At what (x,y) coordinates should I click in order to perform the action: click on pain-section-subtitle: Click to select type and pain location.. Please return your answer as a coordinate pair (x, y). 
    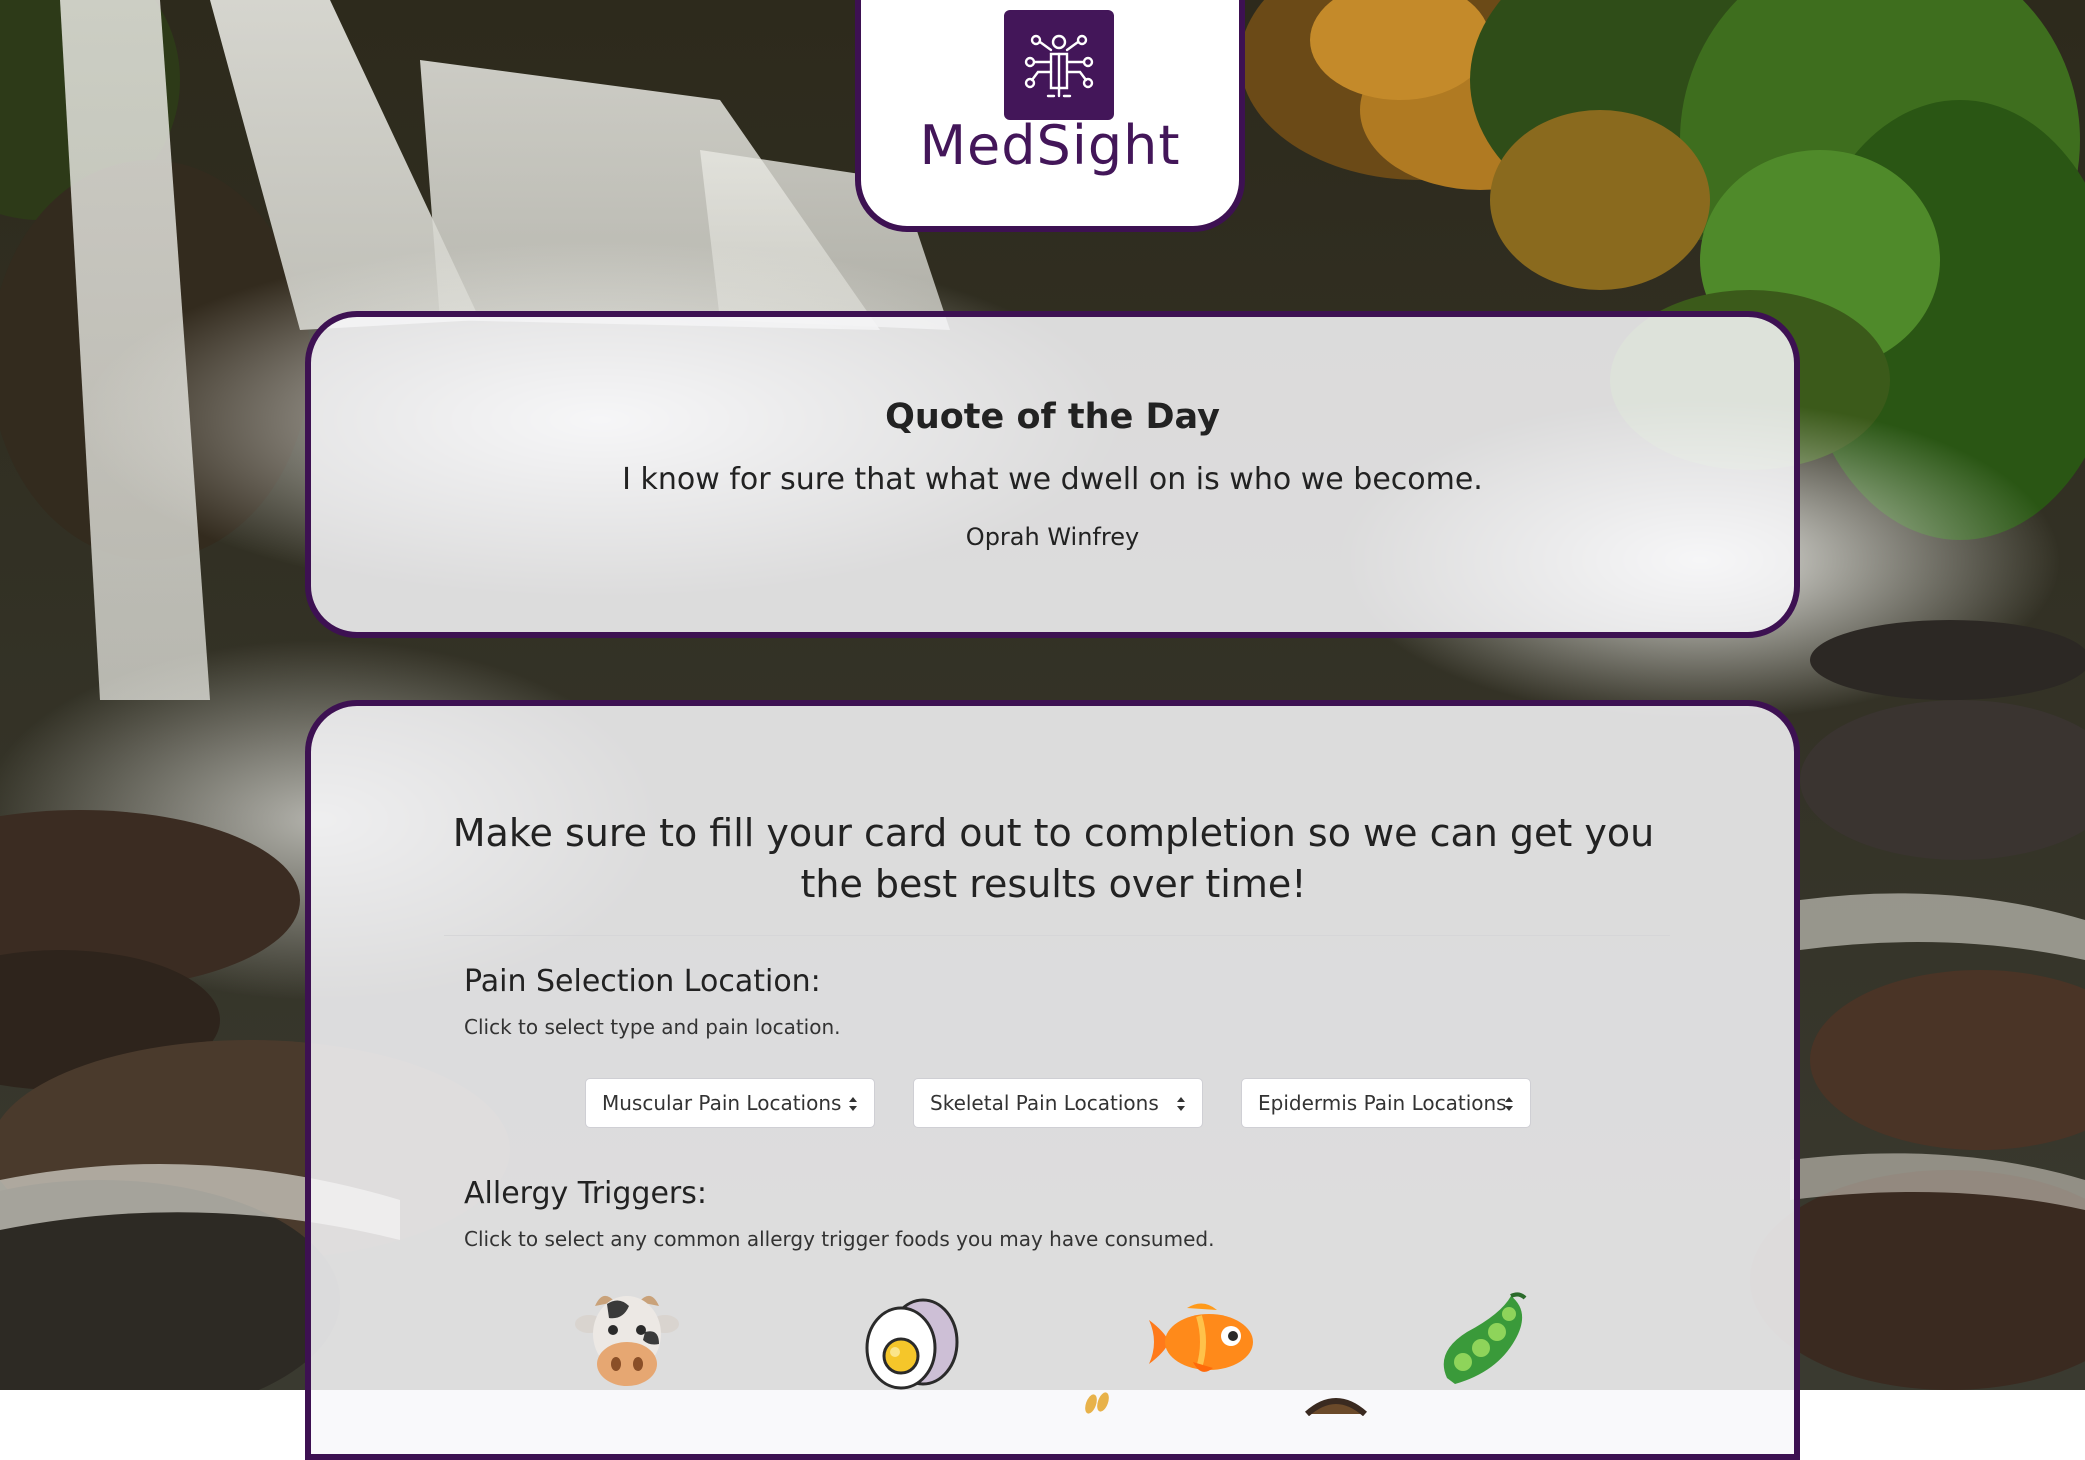
    Looking at the image, I should click on (652, 1027).